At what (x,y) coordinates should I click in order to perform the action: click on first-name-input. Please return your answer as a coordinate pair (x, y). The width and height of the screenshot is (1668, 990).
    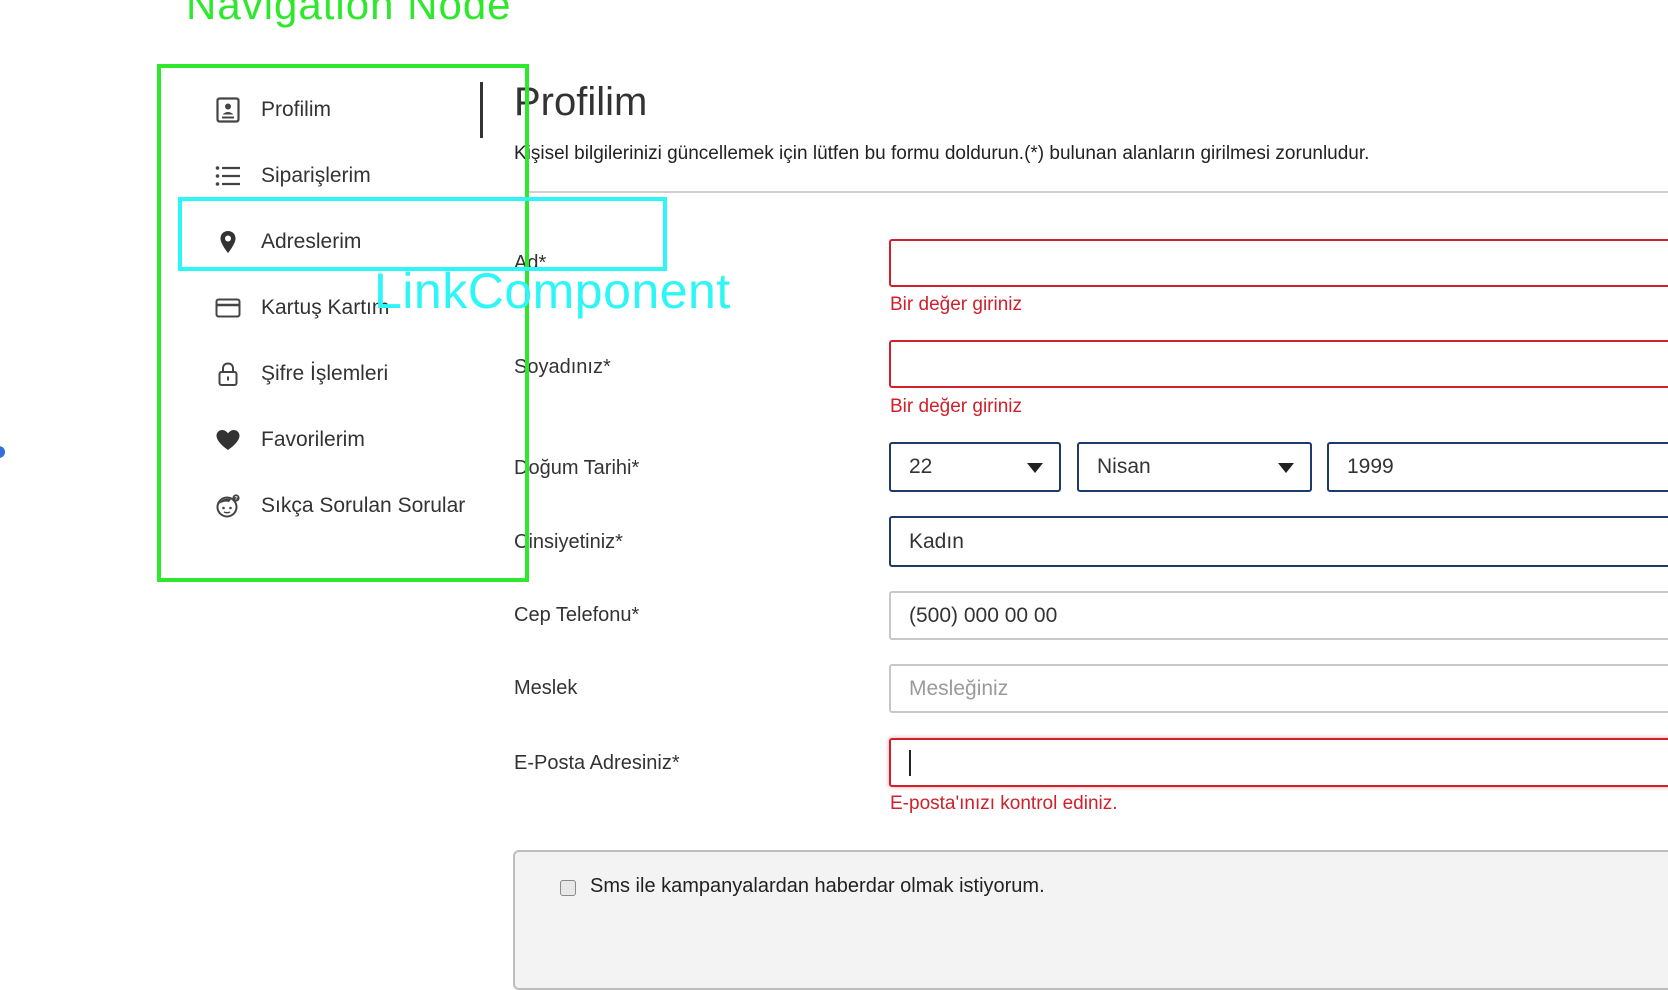
    Looking at the image, I should click on (1278, 263).